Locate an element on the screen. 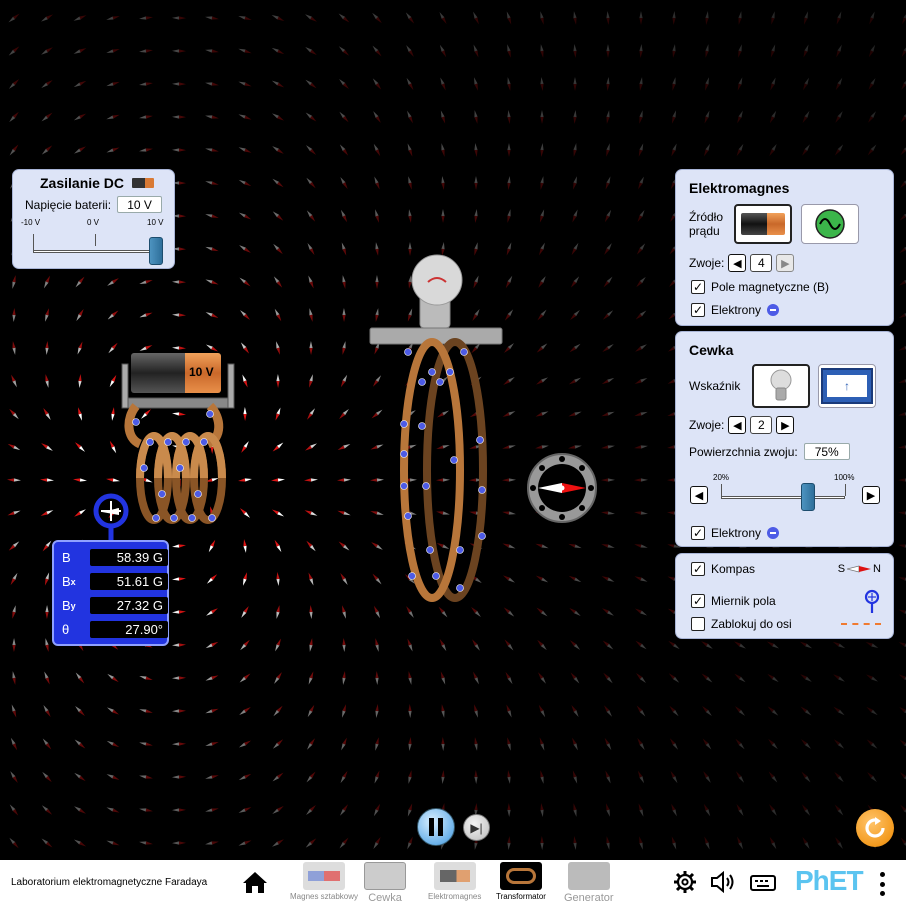 The image size is (906, 906). bulb-indicator-button is located at coordinates (781, 386).